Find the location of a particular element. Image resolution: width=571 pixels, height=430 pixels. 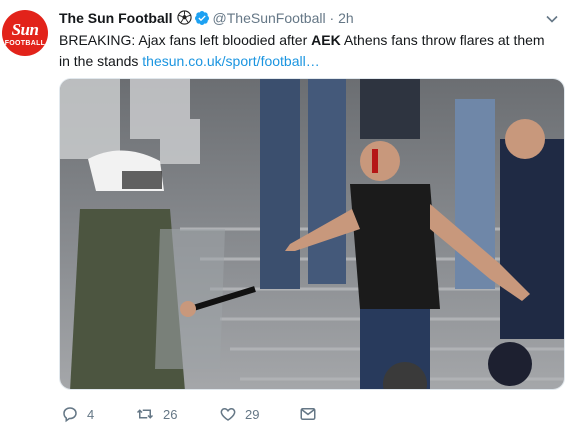

account-handle: @TheSunFootball is located at coordinates (269, 18).